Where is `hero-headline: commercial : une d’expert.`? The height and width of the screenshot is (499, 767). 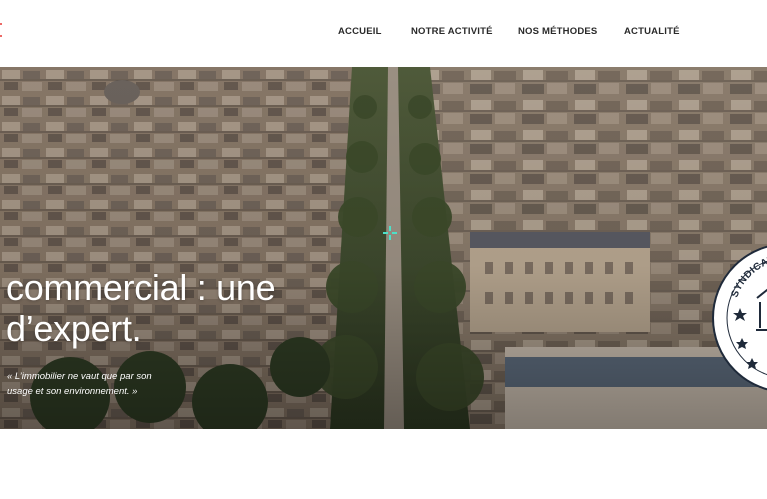
hero-headline: commercial : une d’expert. is located at coordinates (141, 308).